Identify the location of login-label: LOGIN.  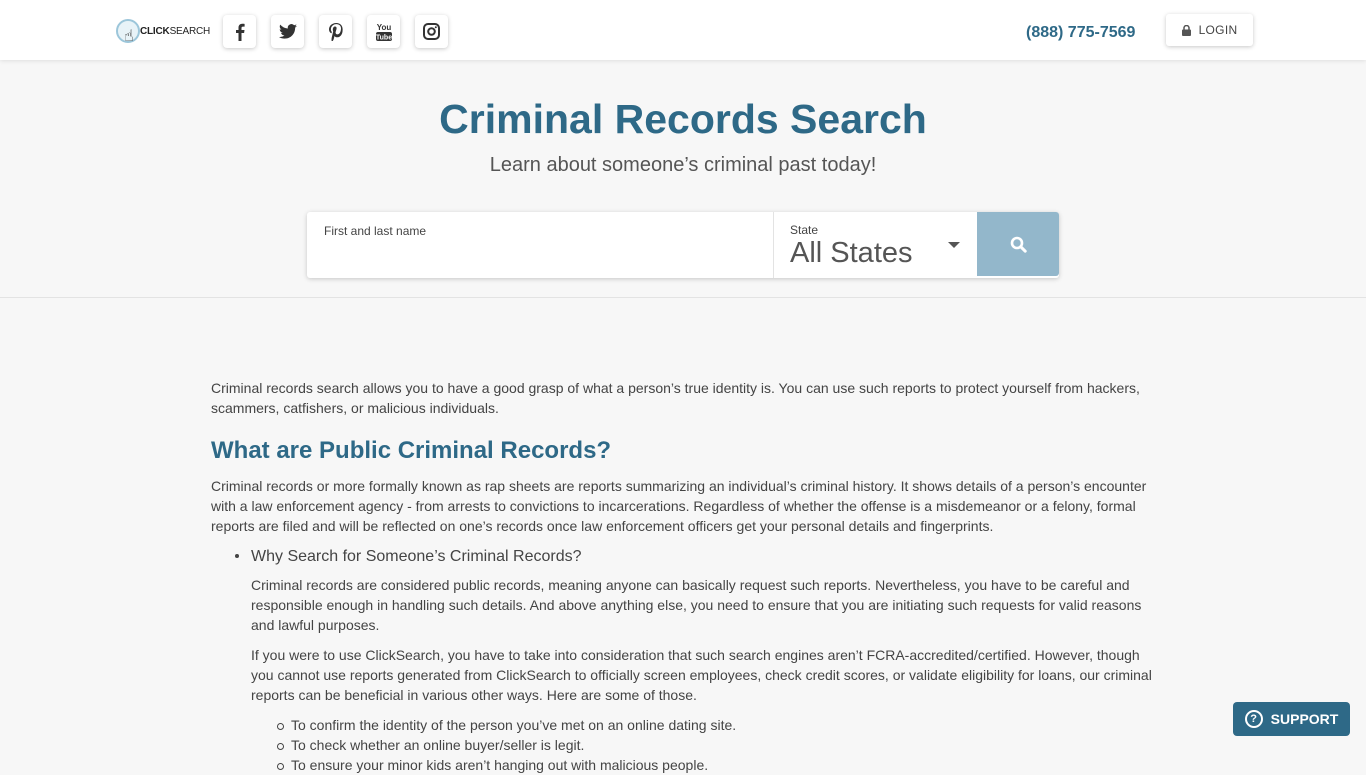
(1218, 30).